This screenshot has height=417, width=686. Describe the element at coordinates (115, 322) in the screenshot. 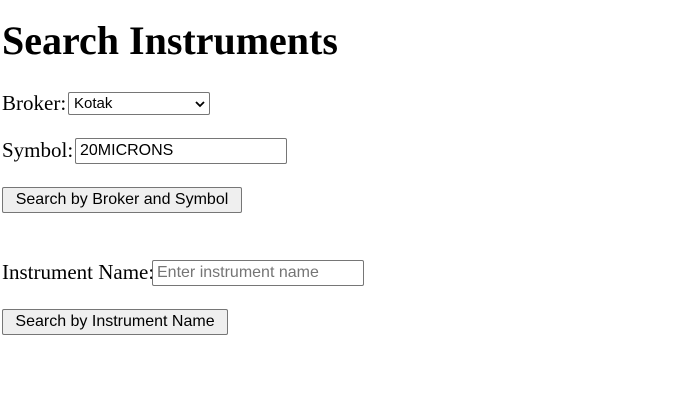

I see `search-by-instrument-name-button: Search by Instrument Name` at that location.